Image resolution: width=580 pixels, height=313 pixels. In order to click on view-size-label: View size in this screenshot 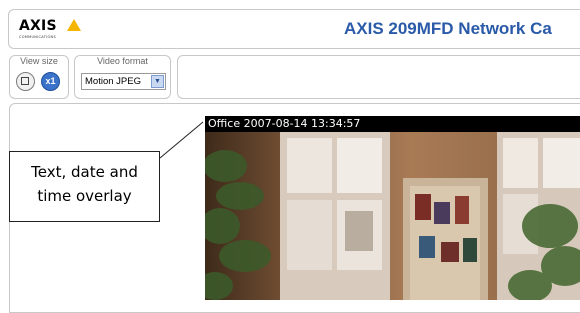, I will do `click(39, 61)`.